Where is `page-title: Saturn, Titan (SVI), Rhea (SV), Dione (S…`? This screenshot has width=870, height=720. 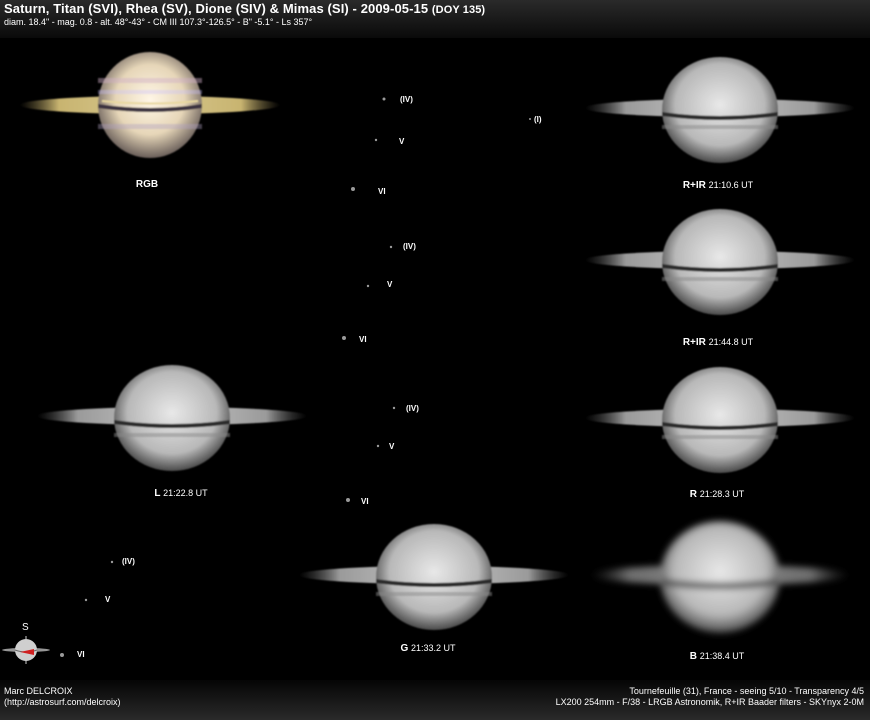
page-title: Saturn, Titan (SVI), Rhea (SV), Dione (S… is located at coordinates (245, 8).